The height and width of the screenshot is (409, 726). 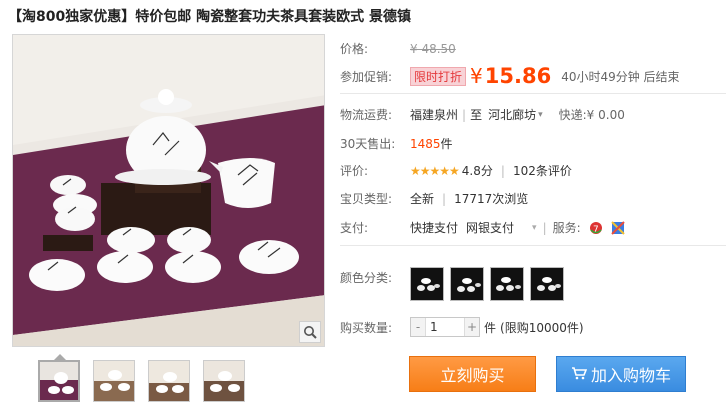 I want to click on price-label: 价格:, so click(x=354, y=49).